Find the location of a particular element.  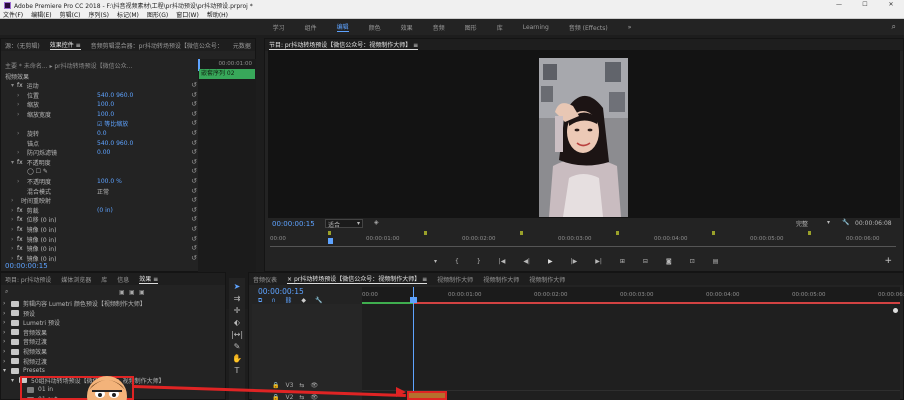

wrench-icon: 🔧 is located at coordinates (845, 222).